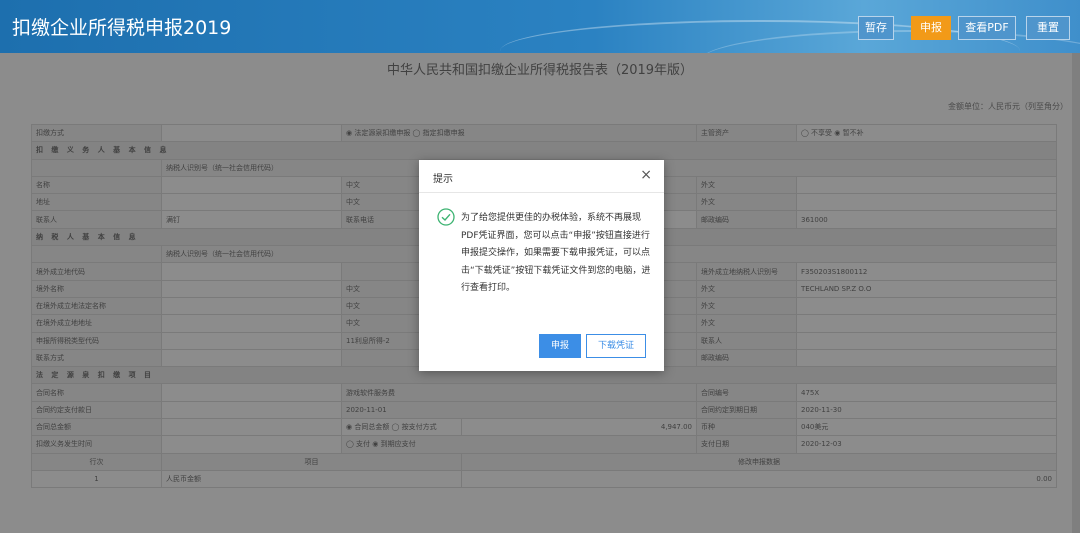 The height and width of the screenshot is (533, 1080). I want to click on dialog-title: 提示, so click(443, 179).